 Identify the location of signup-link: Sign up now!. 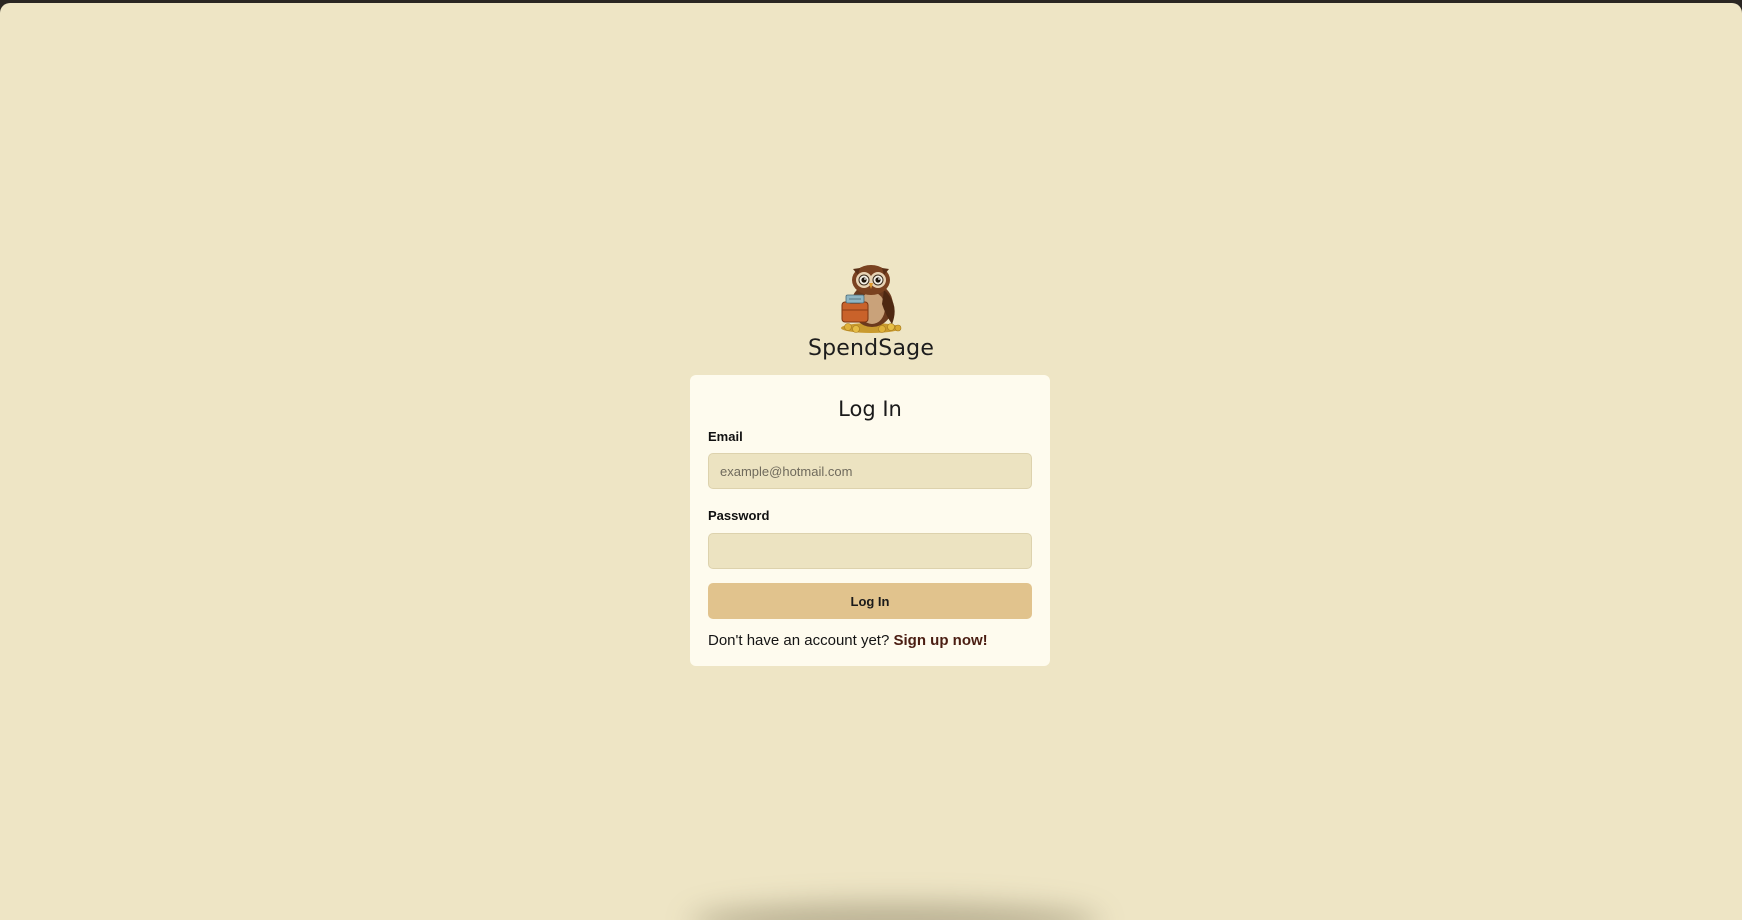
(941, 640).